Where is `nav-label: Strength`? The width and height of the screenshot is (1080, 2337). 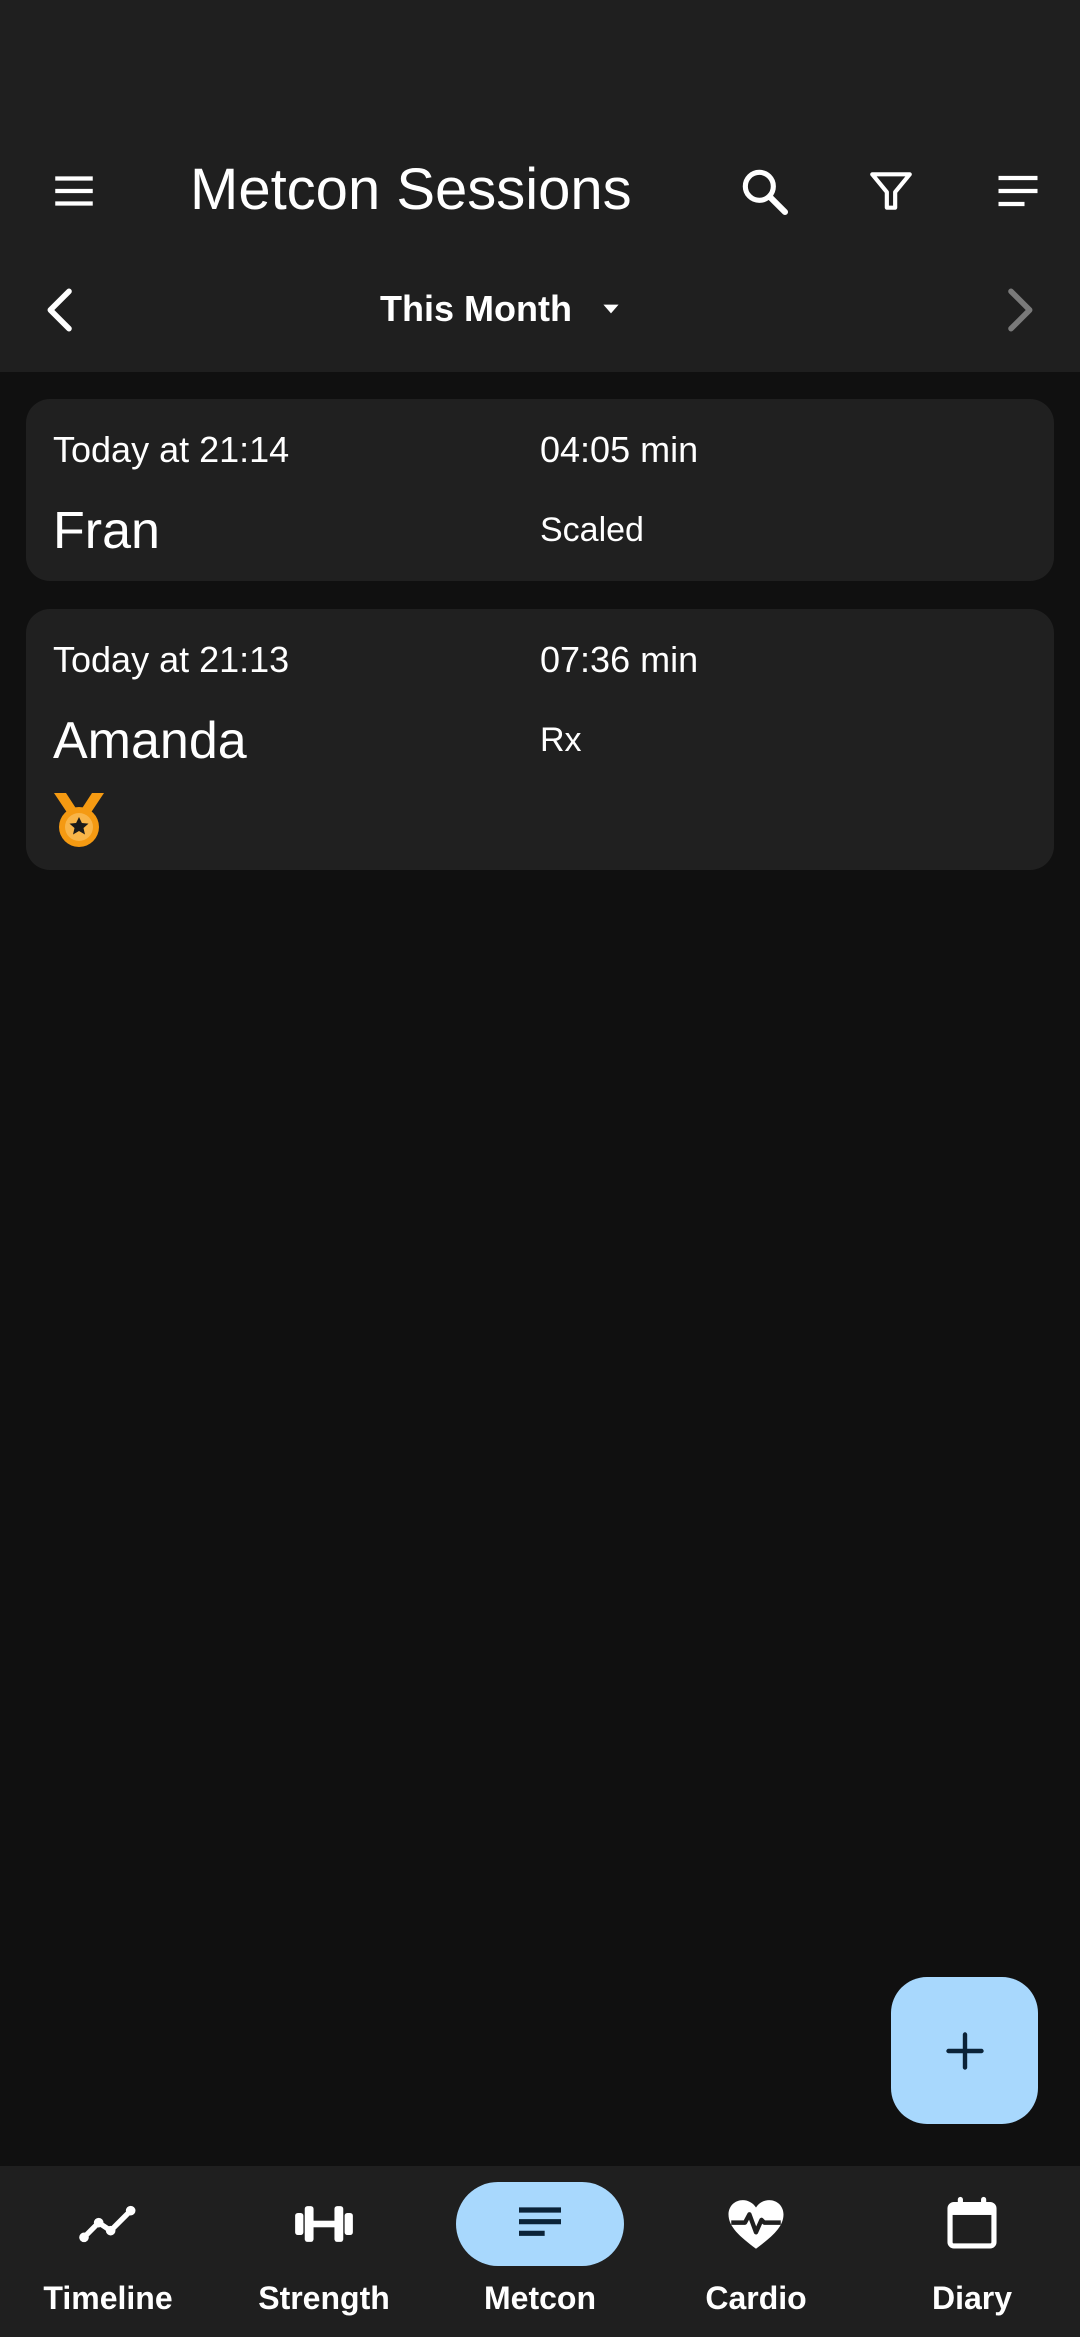
nav-label: Strength is located at coordinates (324, 2298).